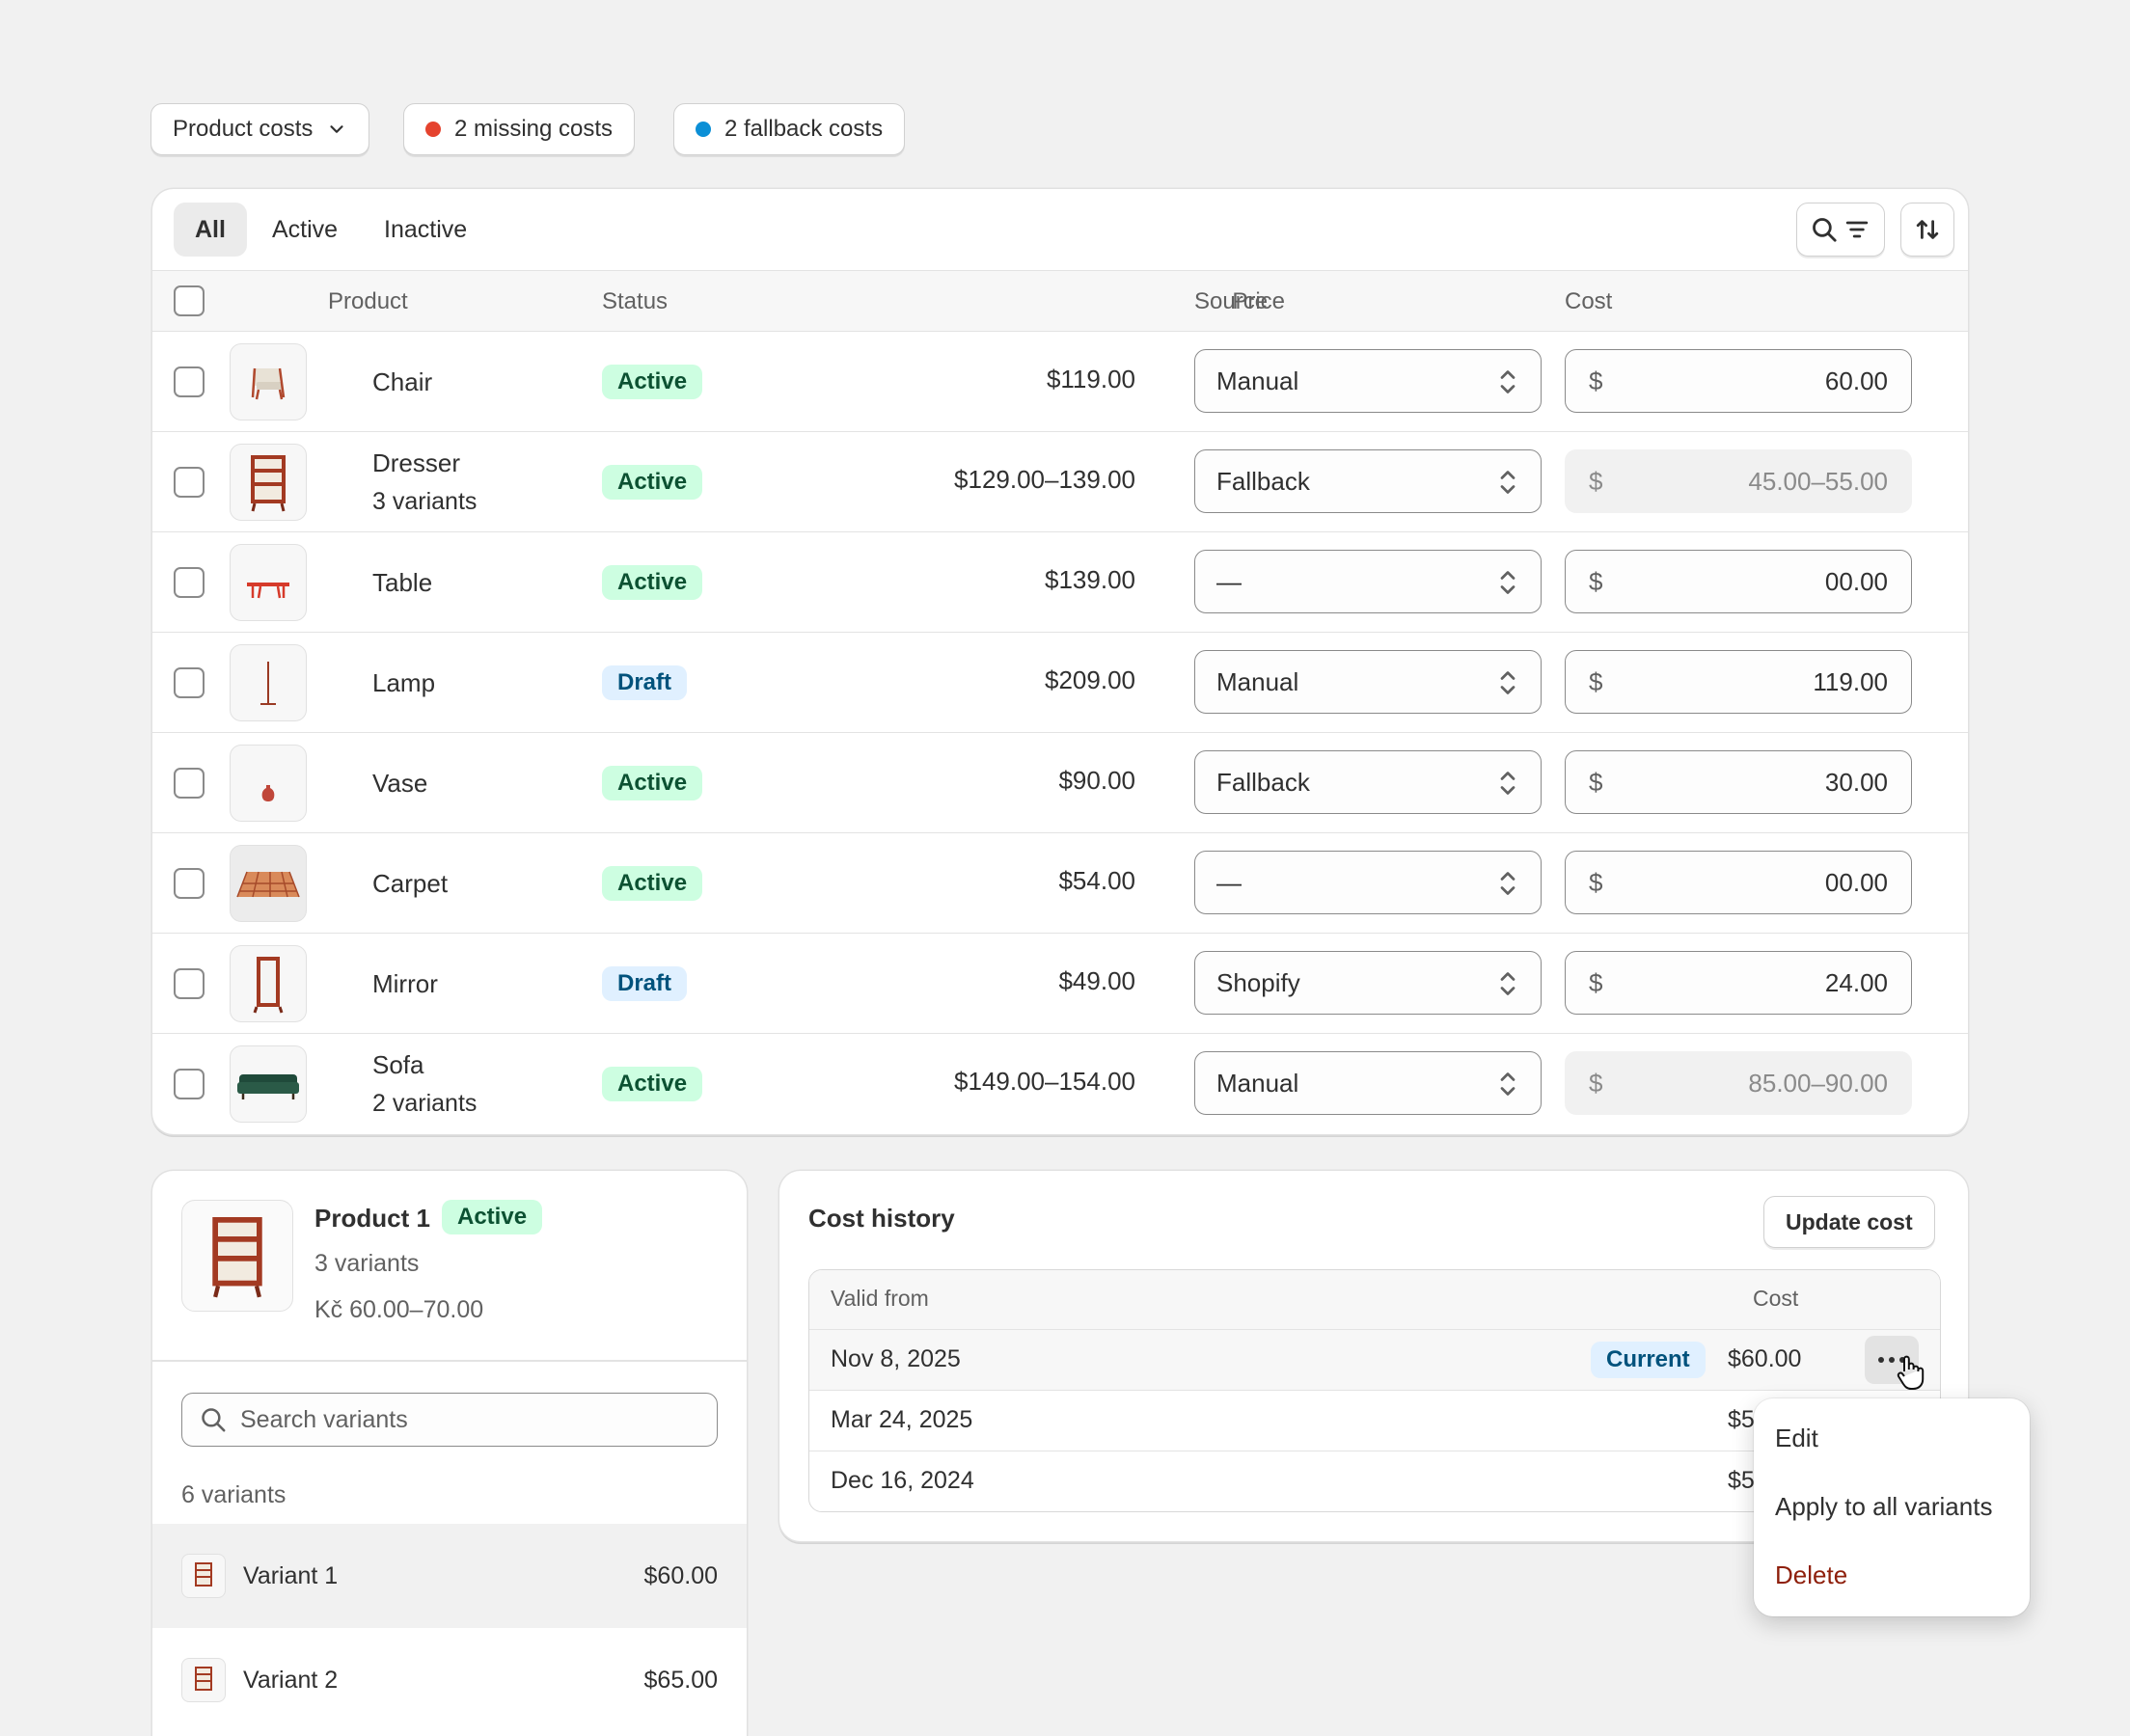 The width and height of the screenshot is (2130, 1736). I want to click on search-filter-button, so click(1840, 230).